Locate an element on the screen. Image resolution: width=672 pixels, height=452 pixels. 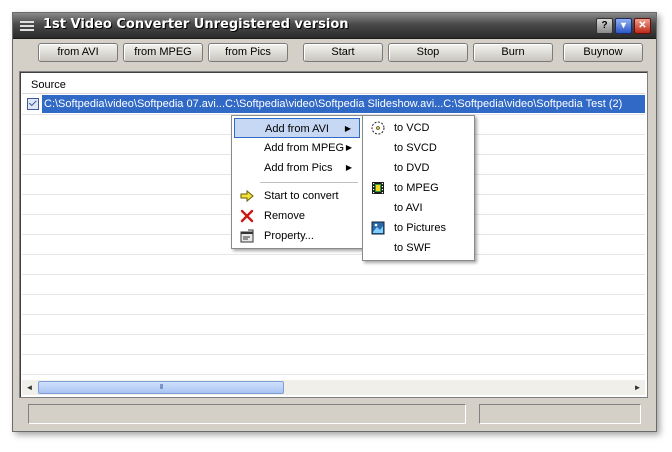
app-menu-icon is located at coordinates (27, 26).